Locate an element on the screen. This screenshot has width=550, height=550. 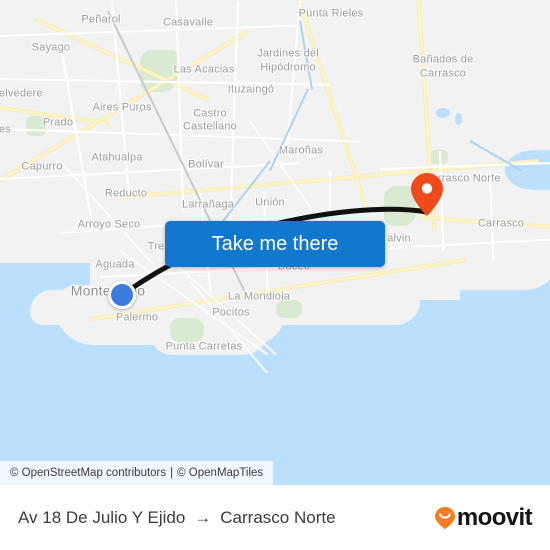
moovit-pin-icon is located at coordinates (444, 517).